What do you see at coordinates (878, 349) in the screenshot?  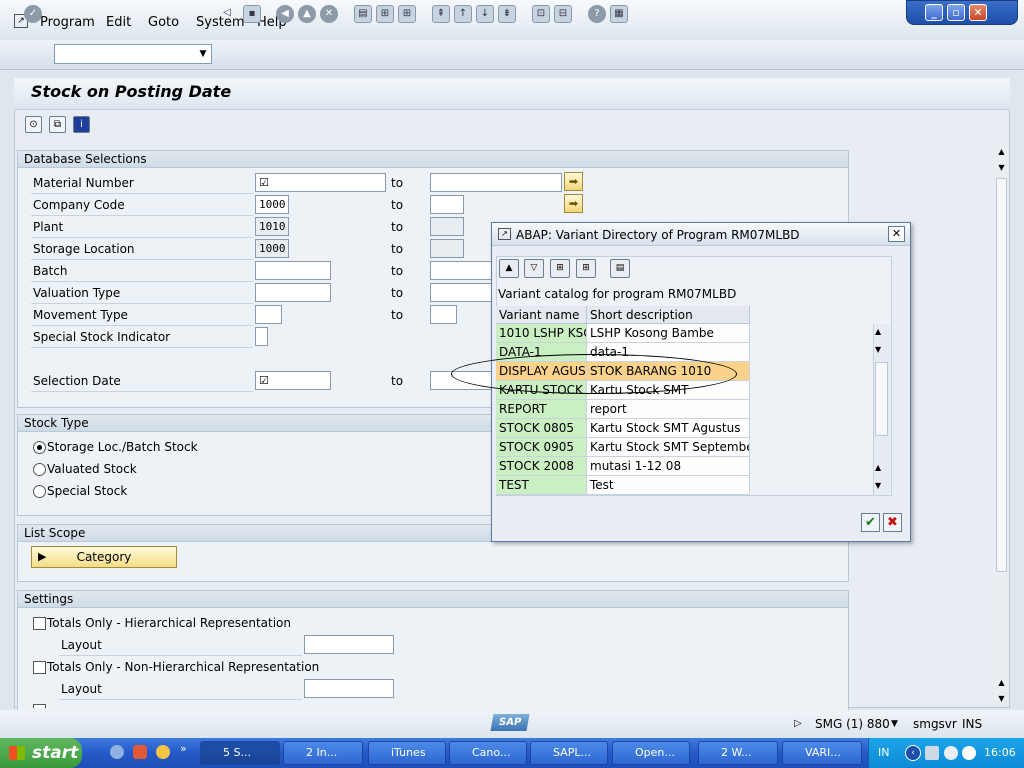 I see `table-scroll-page-up-icon: ▼` at bounding box center [878, 349].